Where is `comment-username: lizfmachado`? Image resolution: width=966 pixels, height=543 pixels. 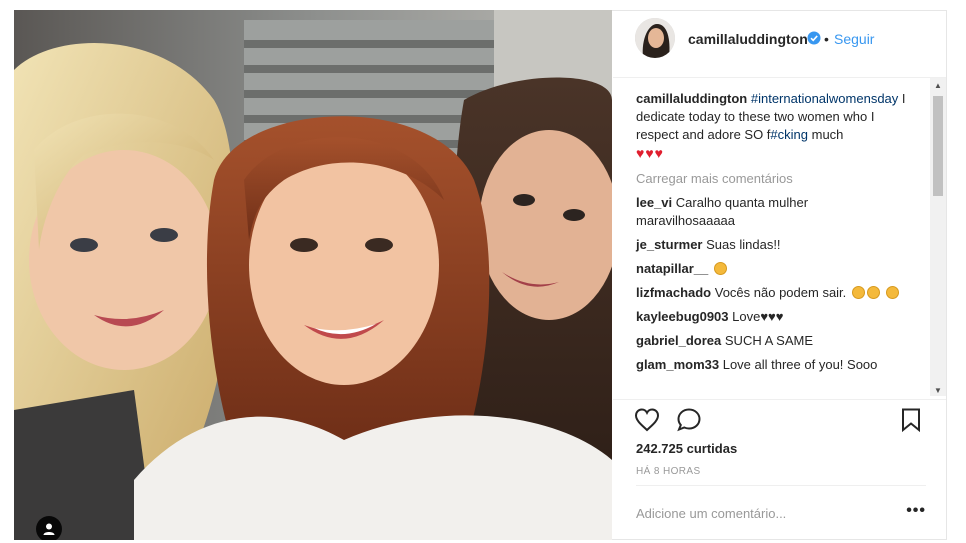 comment-username: lizfmachado is located at coordinates (673, 292).